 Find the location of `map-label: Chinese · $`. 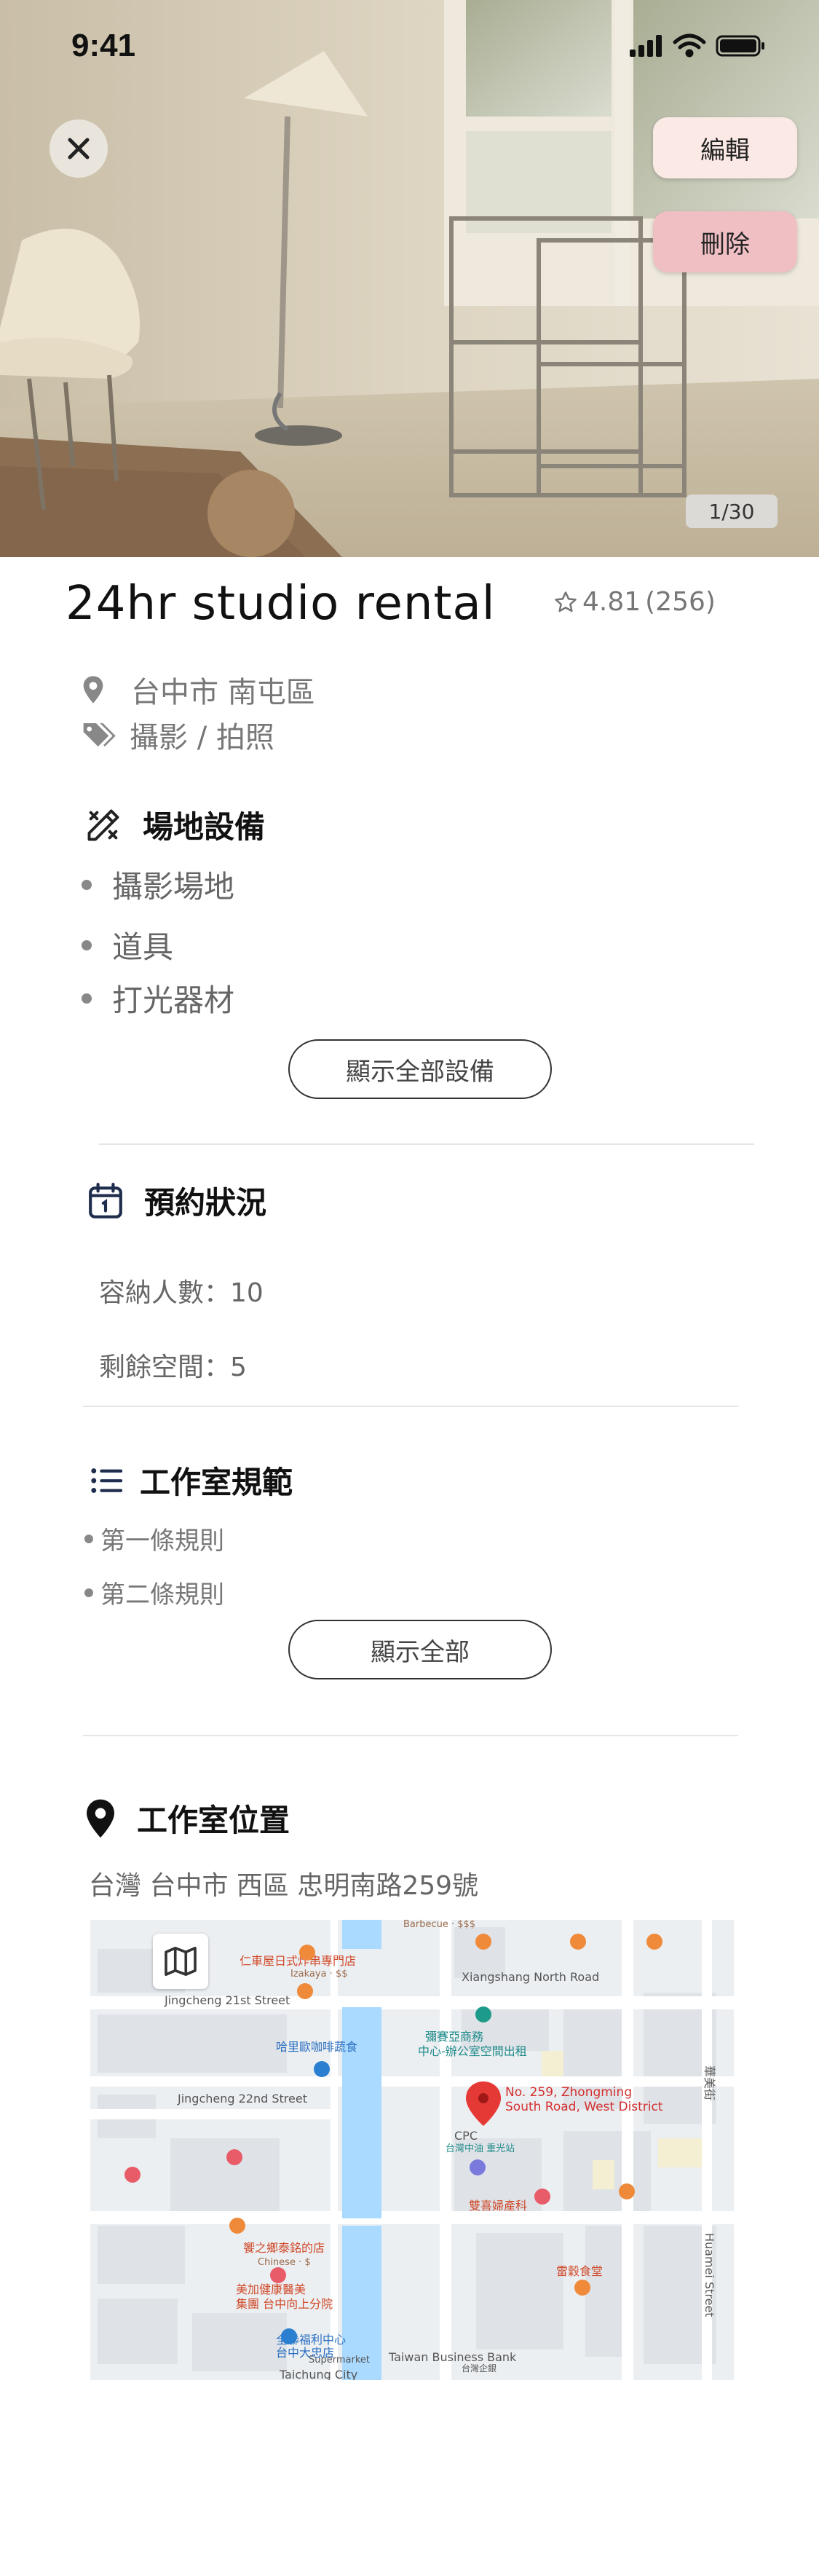

map-label: Chinese · $ is located at coordinates (284, 2262).